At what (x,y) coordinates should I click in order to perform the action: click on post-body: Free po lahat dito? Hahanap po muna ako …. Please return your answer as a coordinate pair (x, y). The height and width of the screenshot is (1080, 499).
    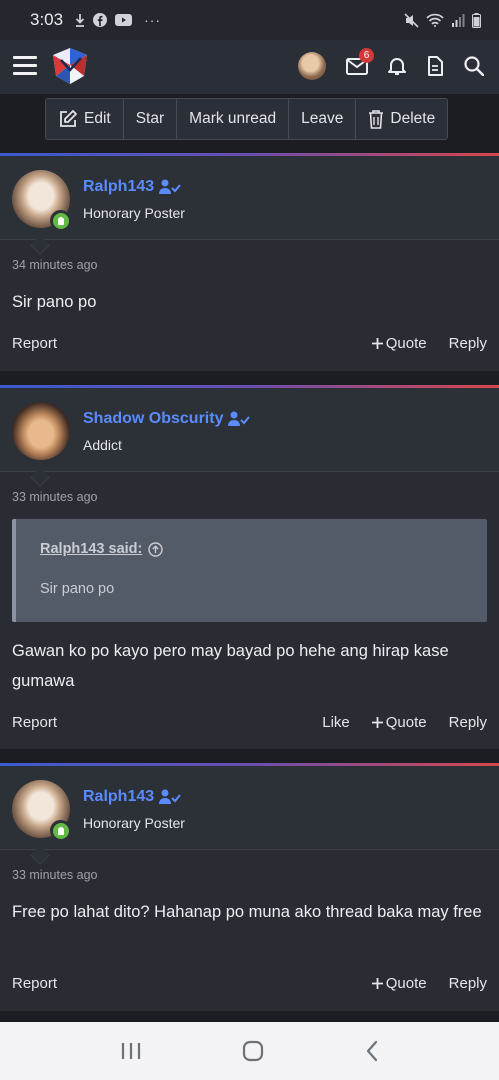
    Looking at the image, I should click on (247, 912).